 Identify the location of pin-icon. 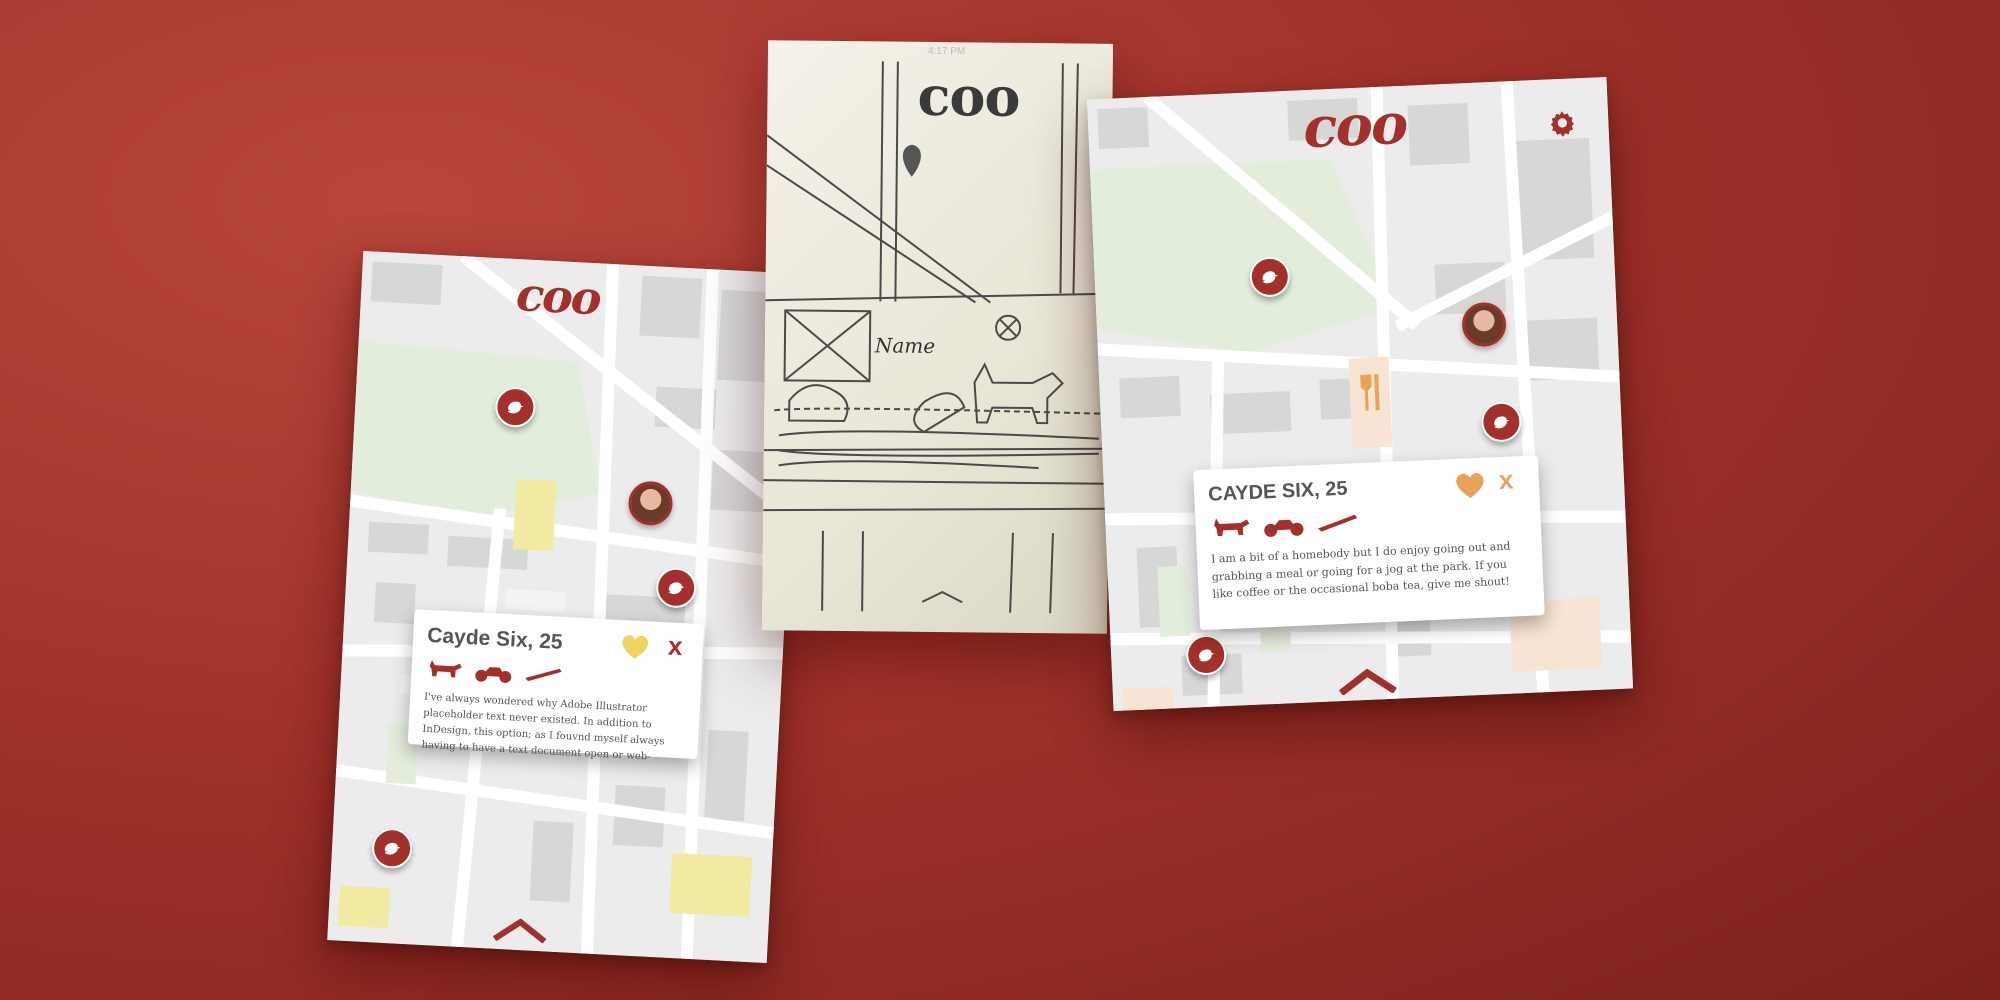
(911, 160).